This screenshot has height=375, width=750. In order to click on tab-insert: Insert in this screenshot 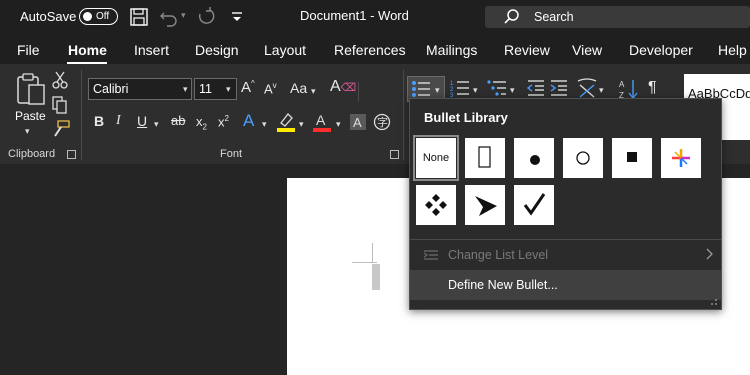, I will do `click(151, 50)`.